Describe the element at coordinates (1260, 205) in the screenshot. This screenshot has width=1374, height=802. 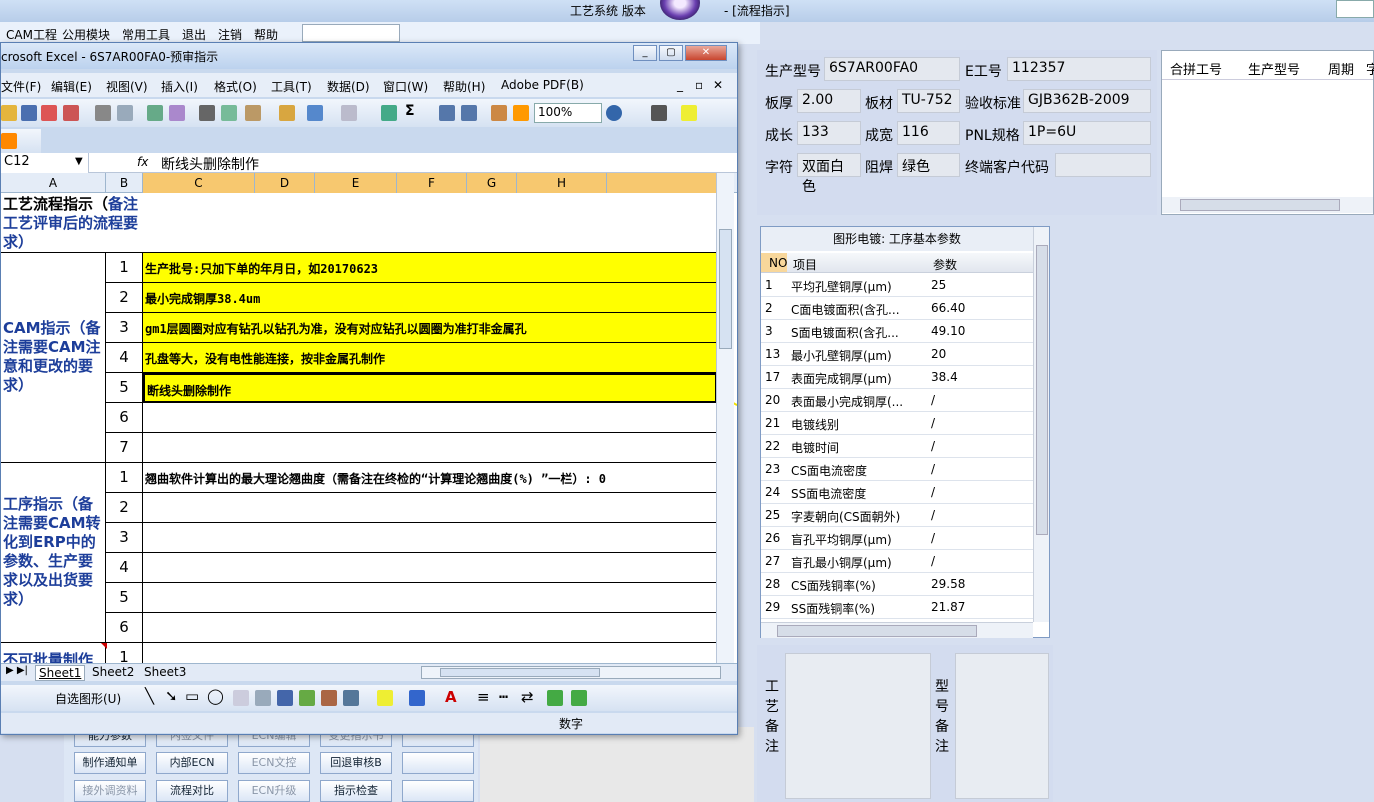
I see `merge-hscroll-thumb` at that location.